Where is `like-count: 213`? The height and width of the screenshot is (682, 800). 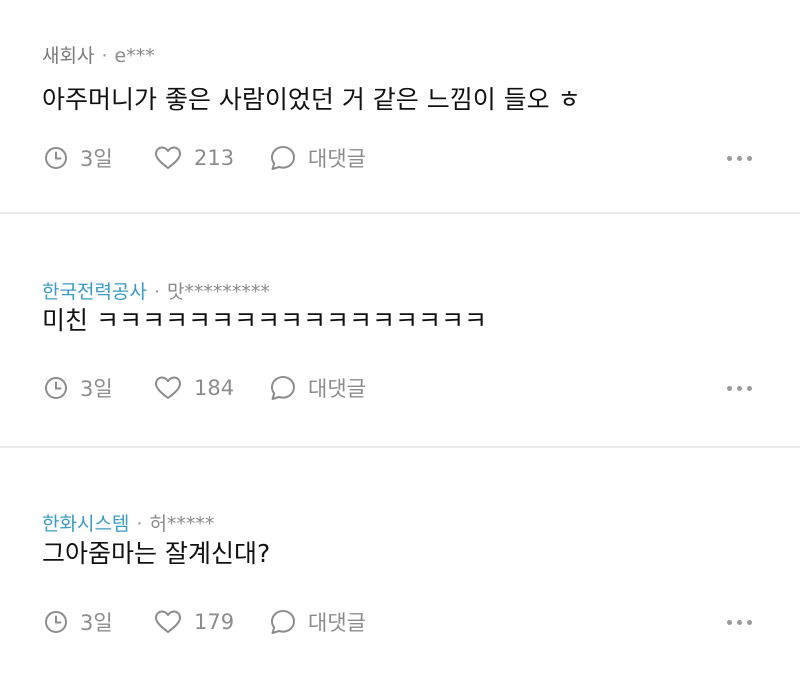 like-count: 213 is located at coordinates (214, 158).